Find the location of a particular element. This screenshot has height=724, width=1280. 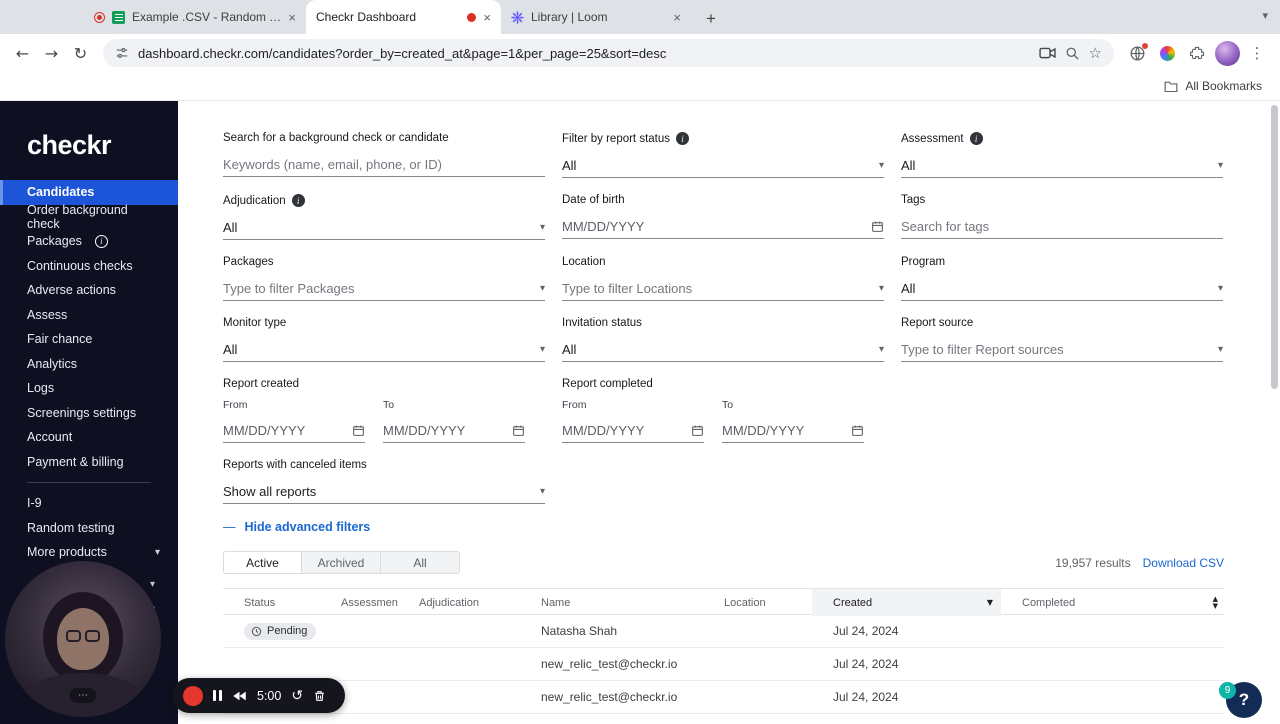

new-tab-button: + is located at coordinates (711, 19).